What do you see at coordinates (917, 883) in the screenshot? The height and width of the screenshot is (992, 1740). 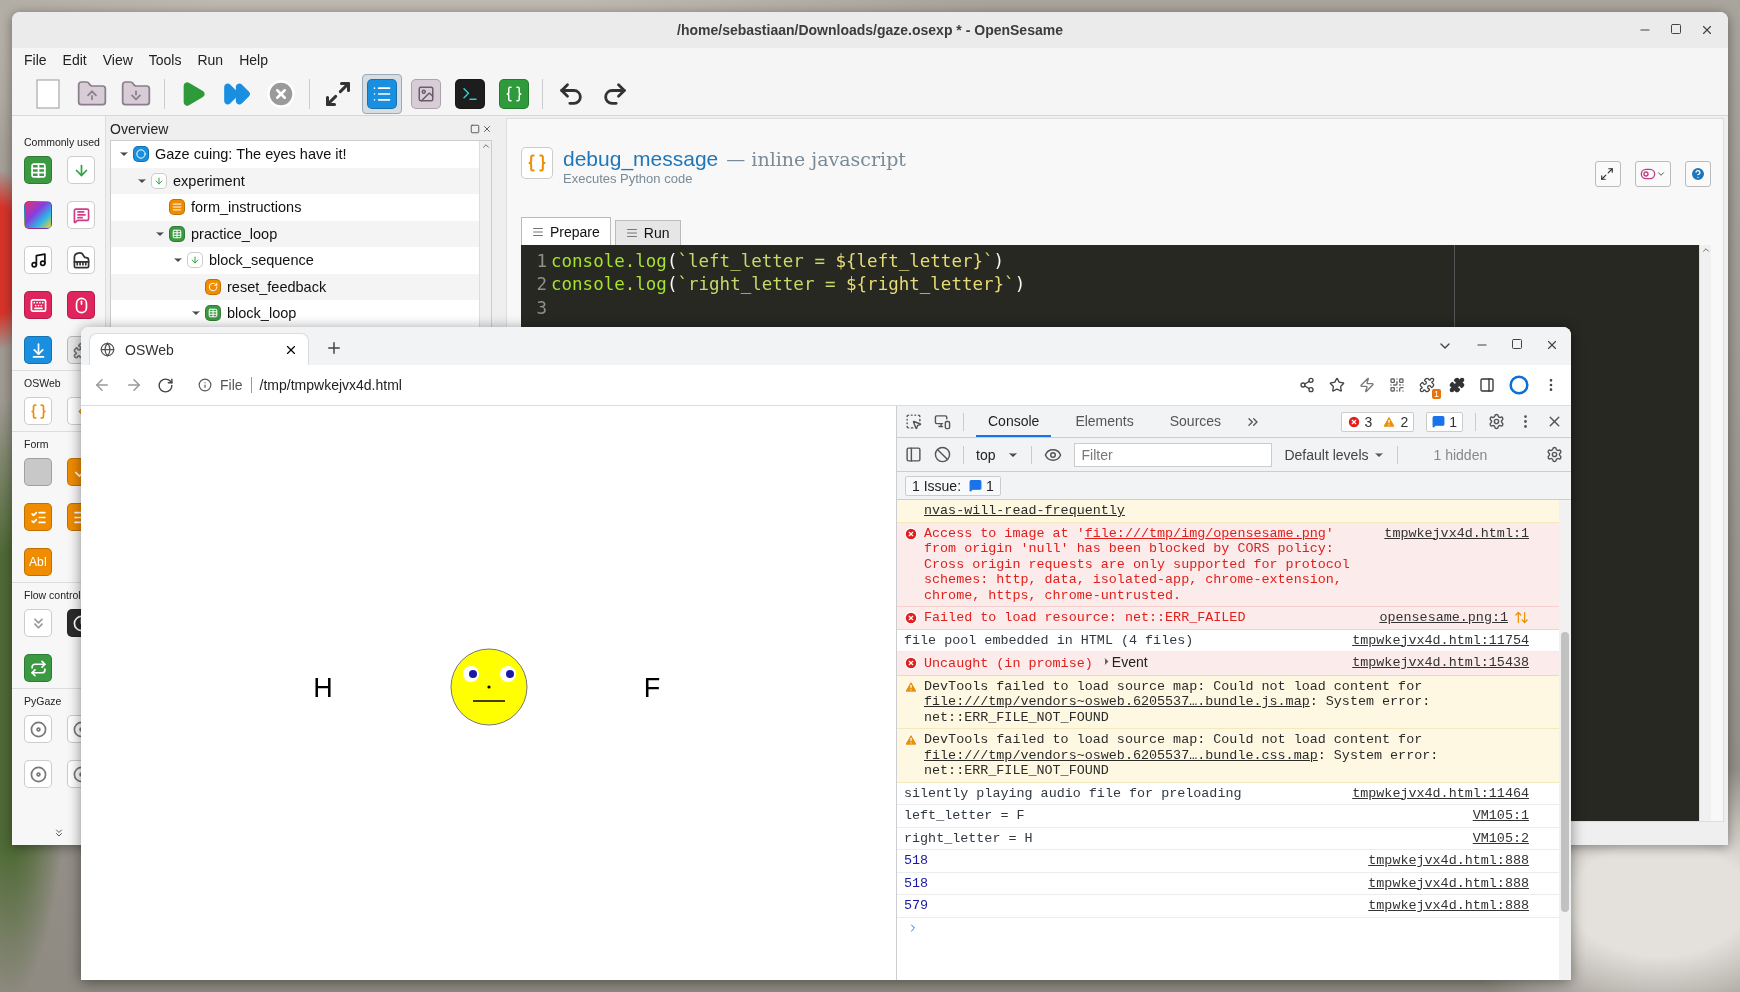 I see `console-message: 518` at bounding box center [917, 883].